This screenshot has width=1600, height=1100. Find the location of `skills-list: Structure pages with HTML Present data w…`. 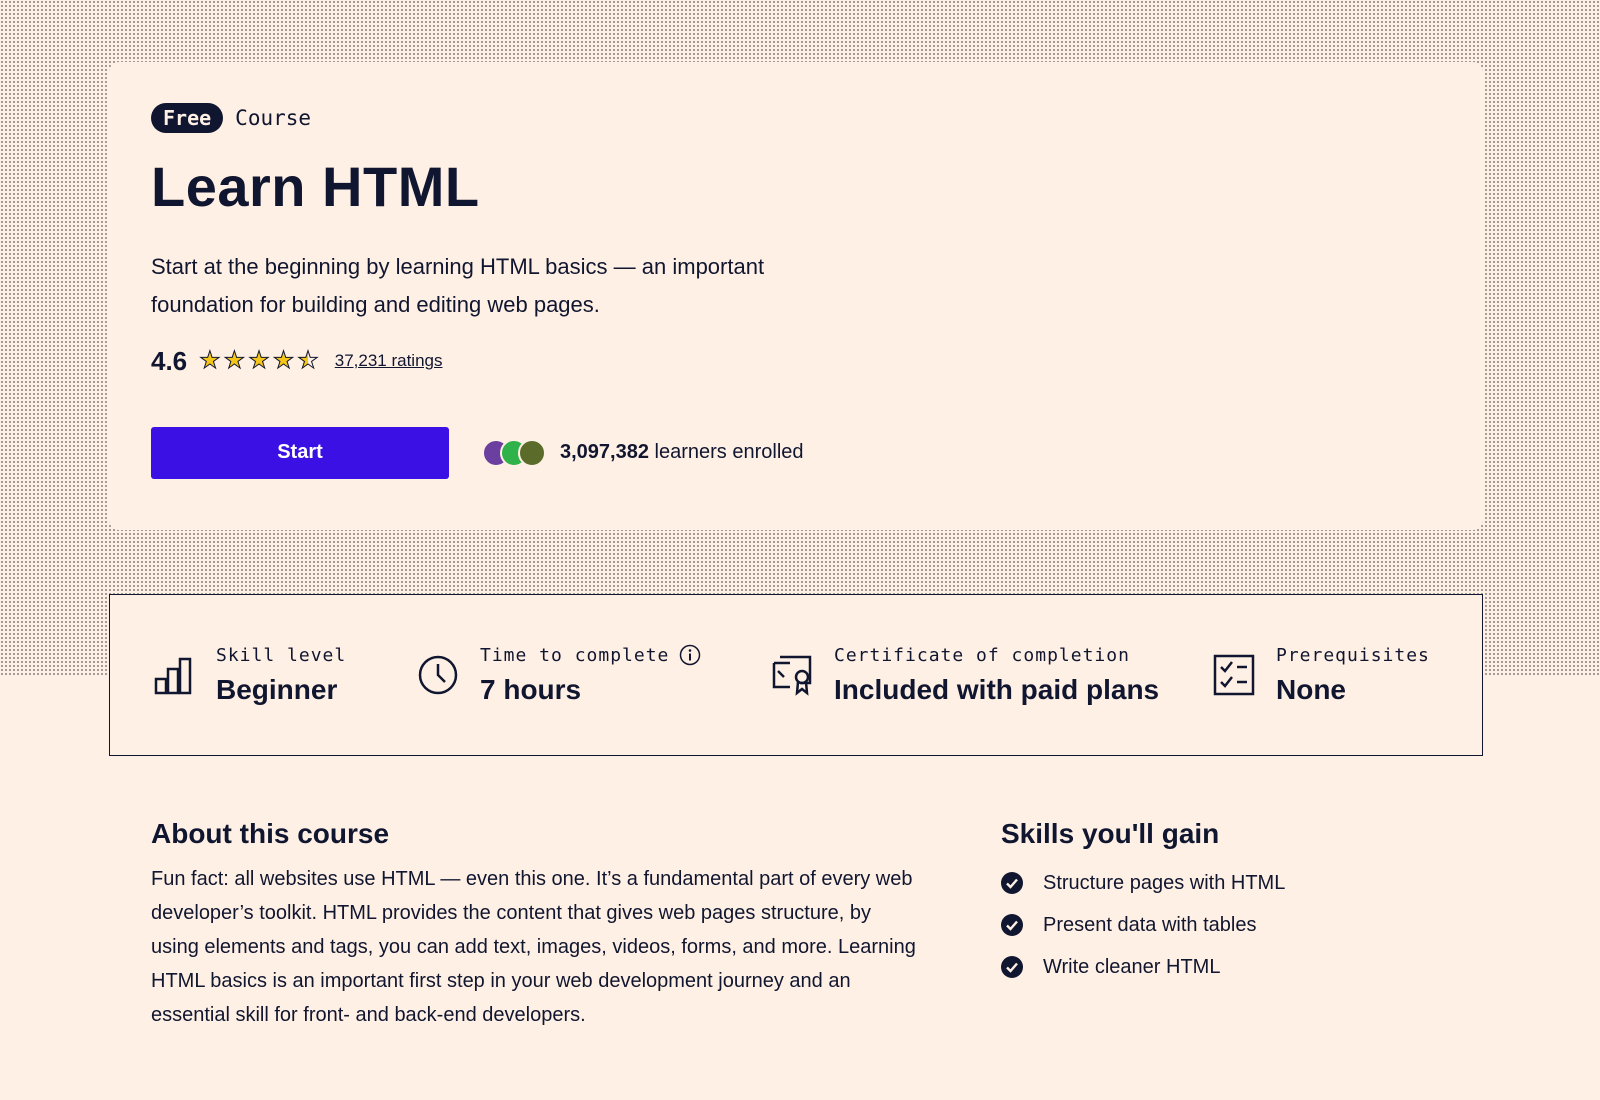

skills-list: Structure pages with HTML Present data w… is located at coordinates (1251, 925).